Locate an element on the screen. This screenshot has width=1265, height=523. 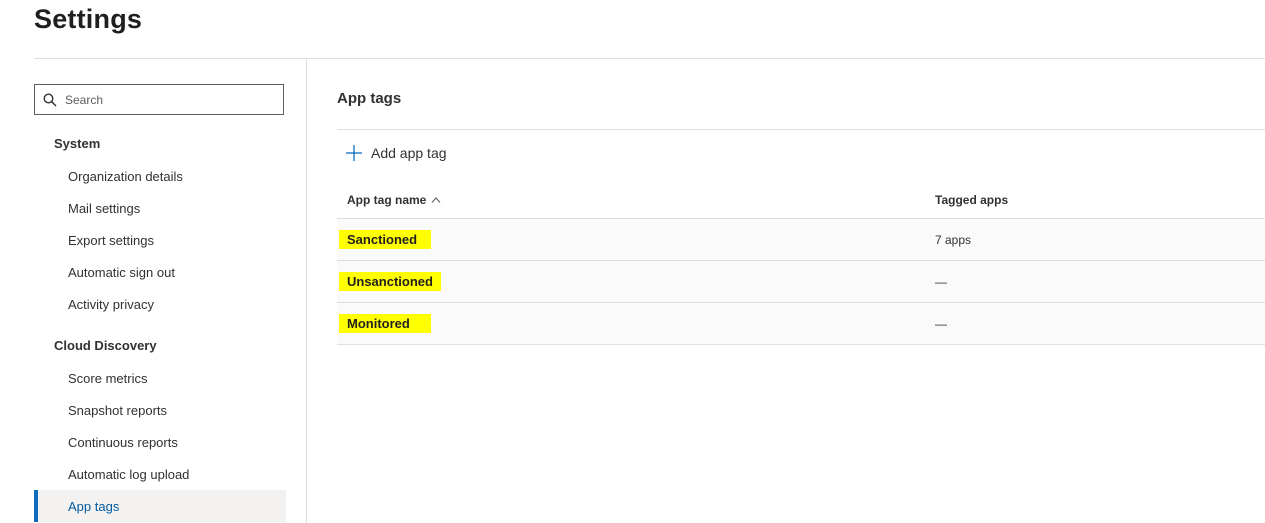
column-header-app-tag-name: App tag name is located at coordinates (394, 200).